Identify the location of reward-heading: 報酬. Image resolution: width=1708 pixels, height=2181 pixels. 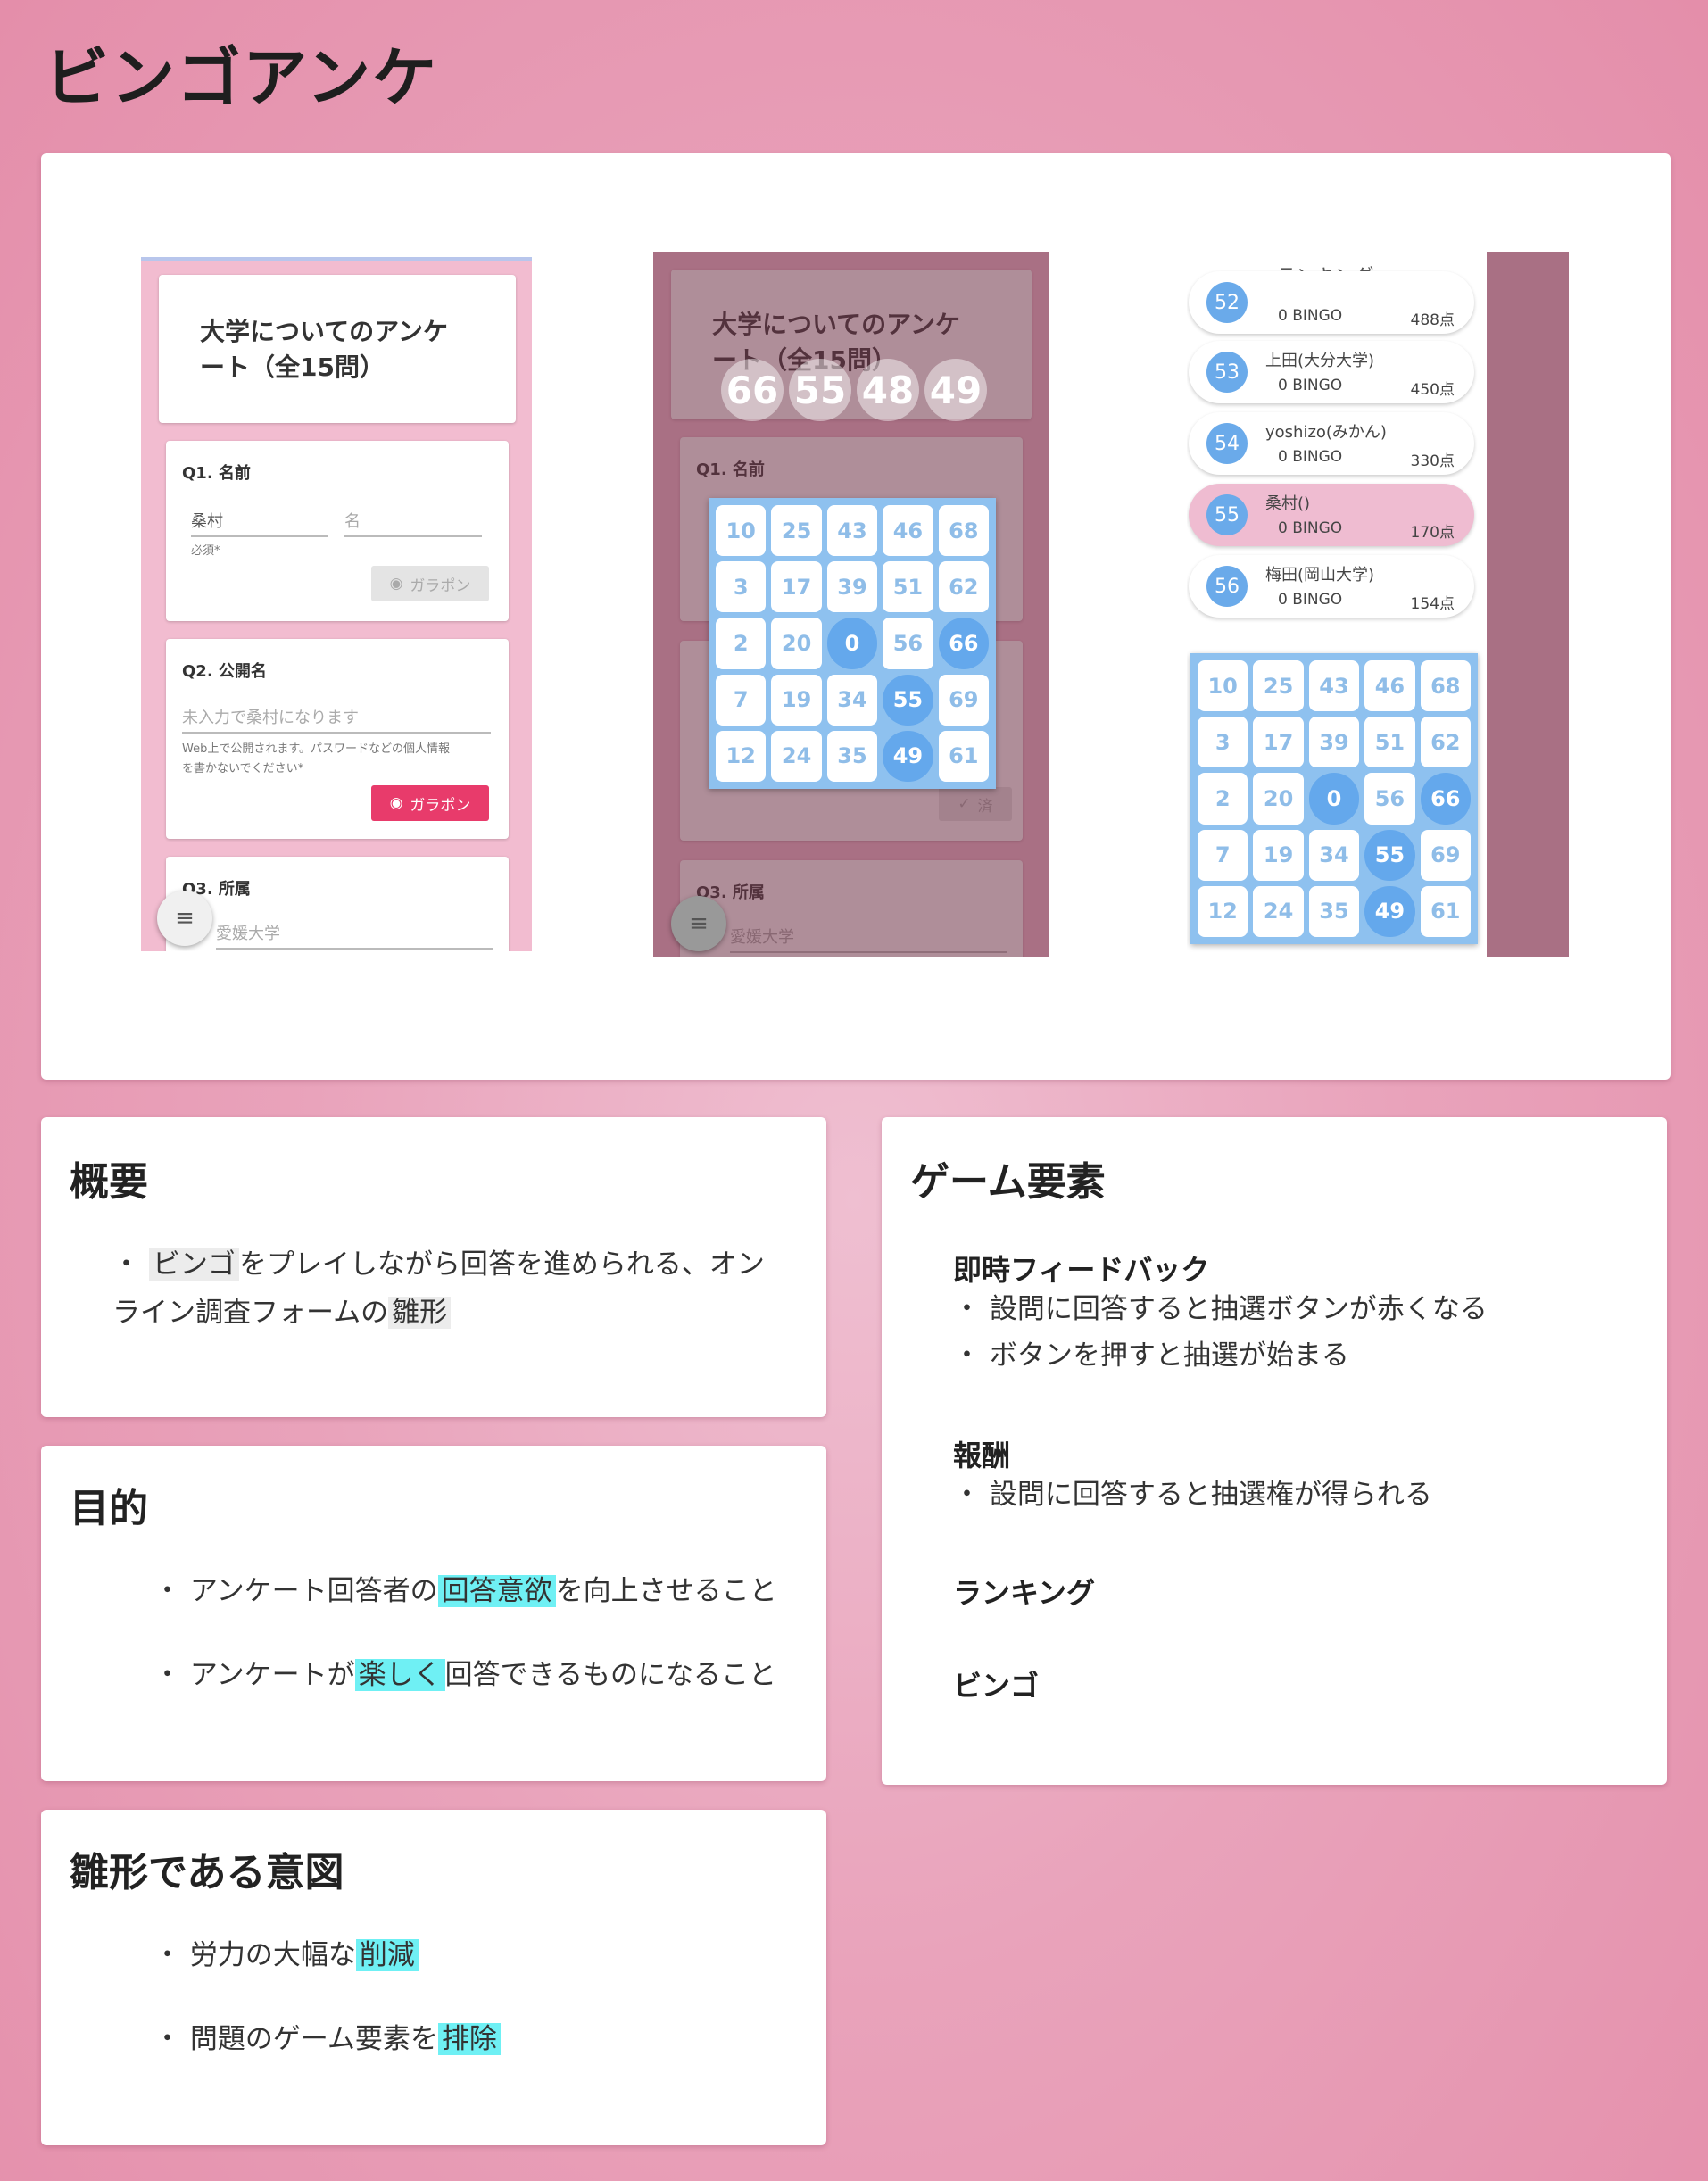
(982, 1455).